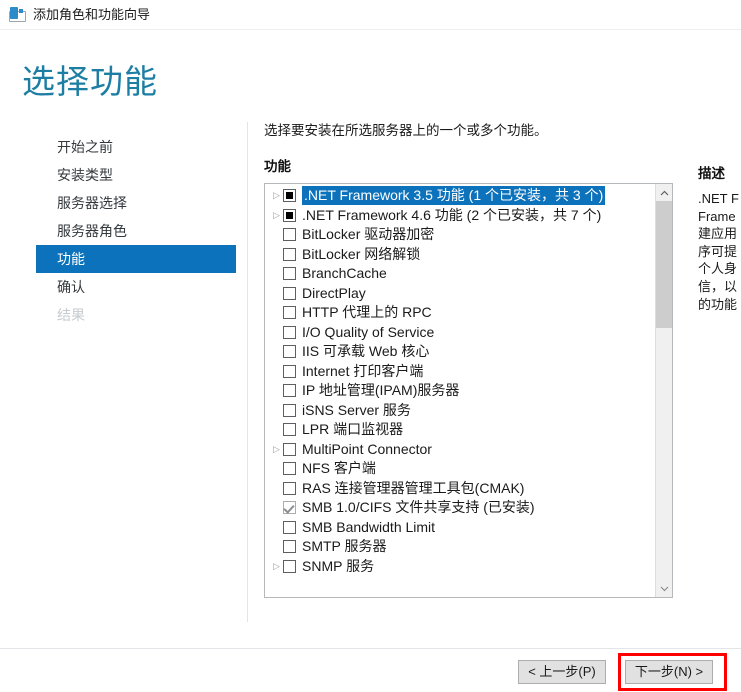 This screenshot has width=741, height=692. Describe the element at coordinates (460, 430) in the screenshot. I see `feature-row: LPR 端口监视器` at that location.